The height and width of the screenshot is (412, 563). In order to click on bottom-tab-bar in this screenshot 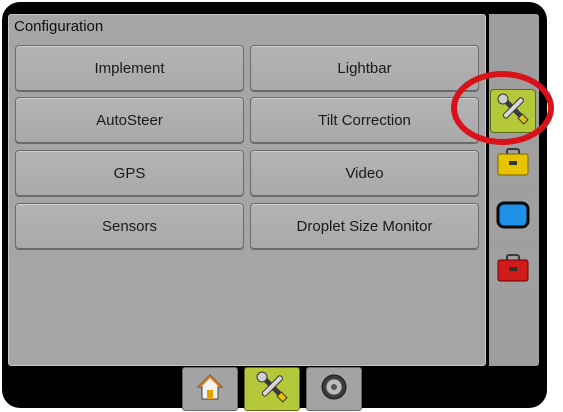, I will do `click(274, 389)`.